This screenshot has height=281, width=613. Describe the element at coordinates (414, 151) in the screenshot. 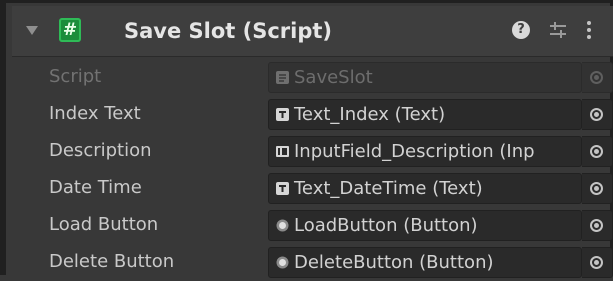

I see `description-field-value: InputField_Description (Inp` at that location.